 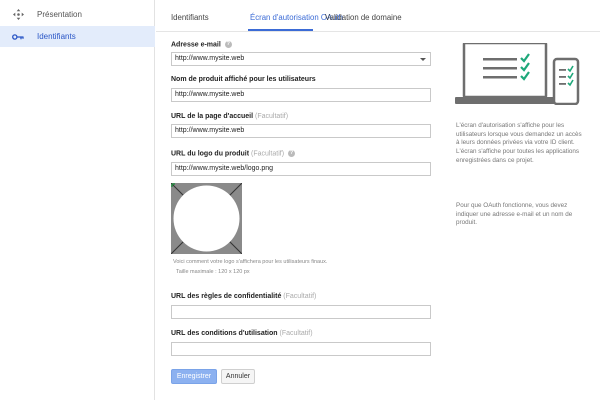 I want to click on logo-url-field: http://www.mysite.web/logo.png, so click(x=301, y=169).